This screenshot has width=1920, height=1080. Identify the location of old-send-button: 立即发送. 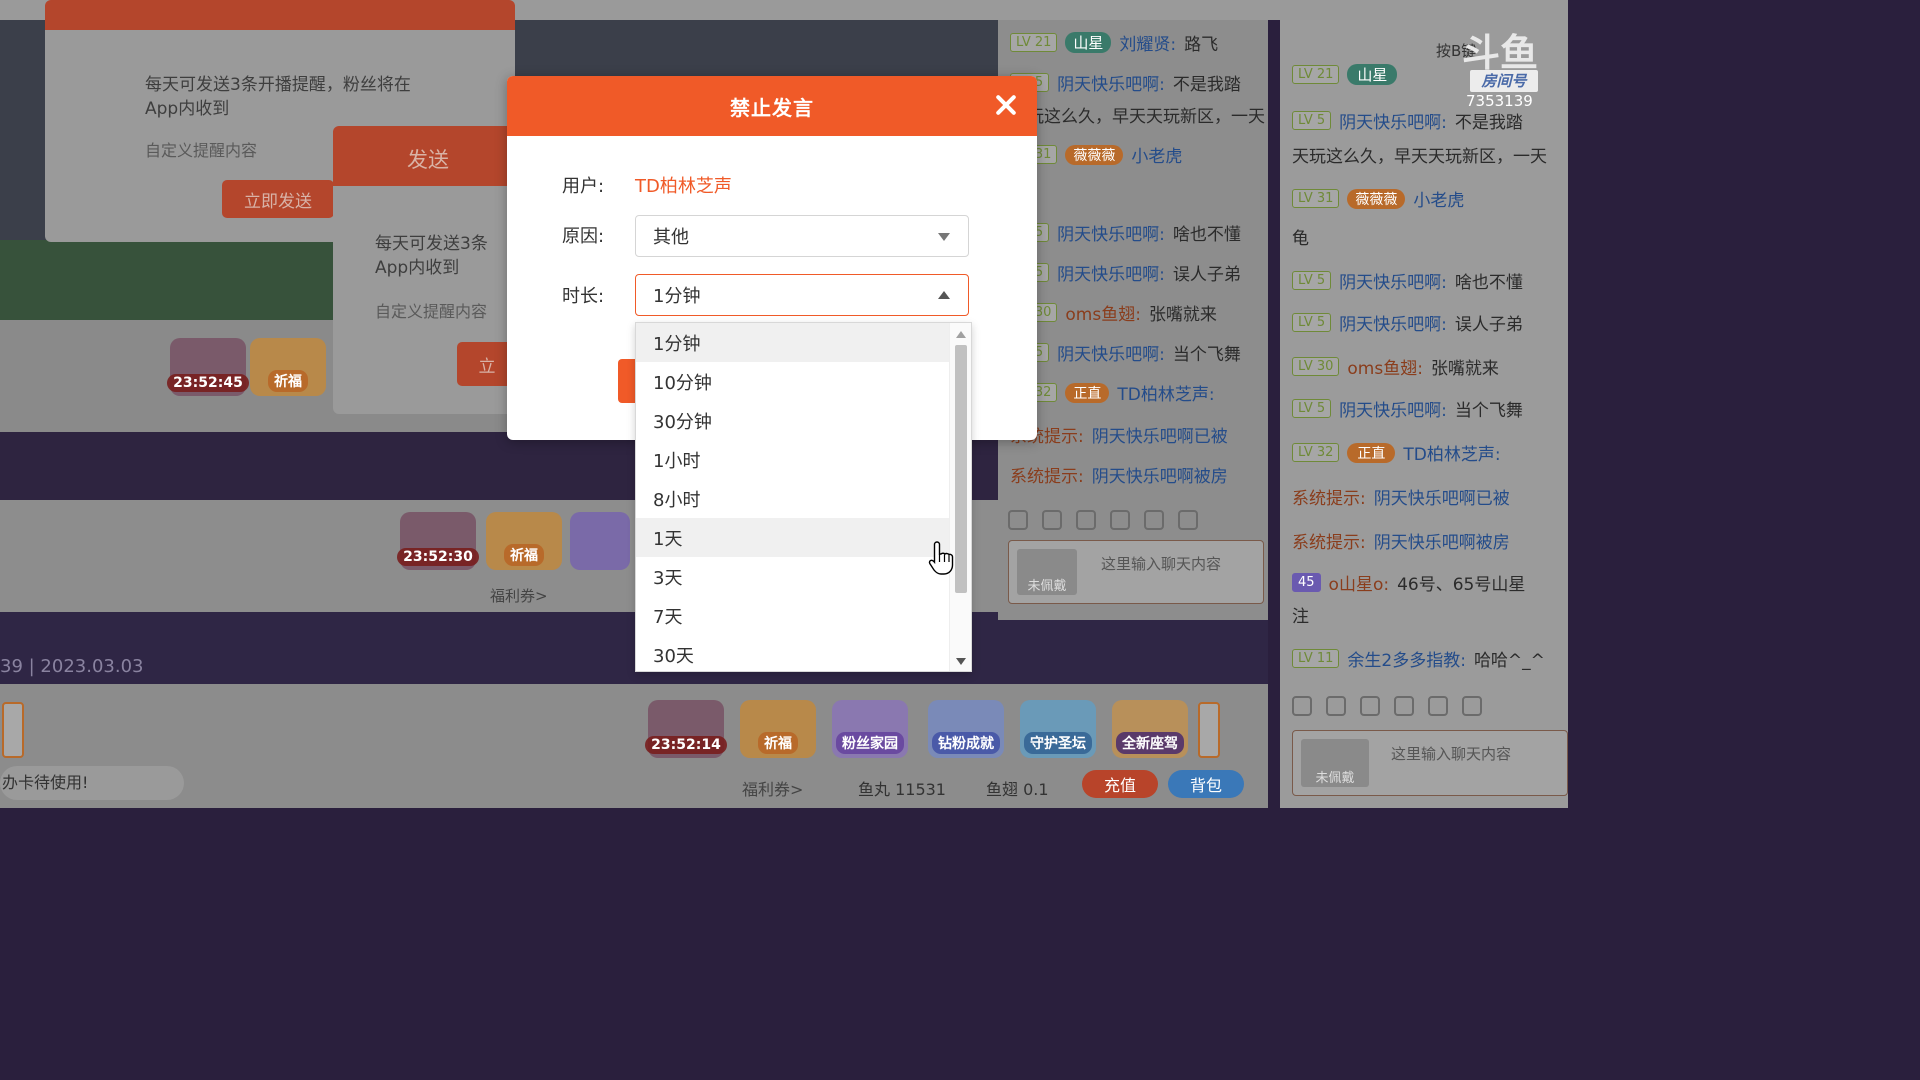
(278, 199).